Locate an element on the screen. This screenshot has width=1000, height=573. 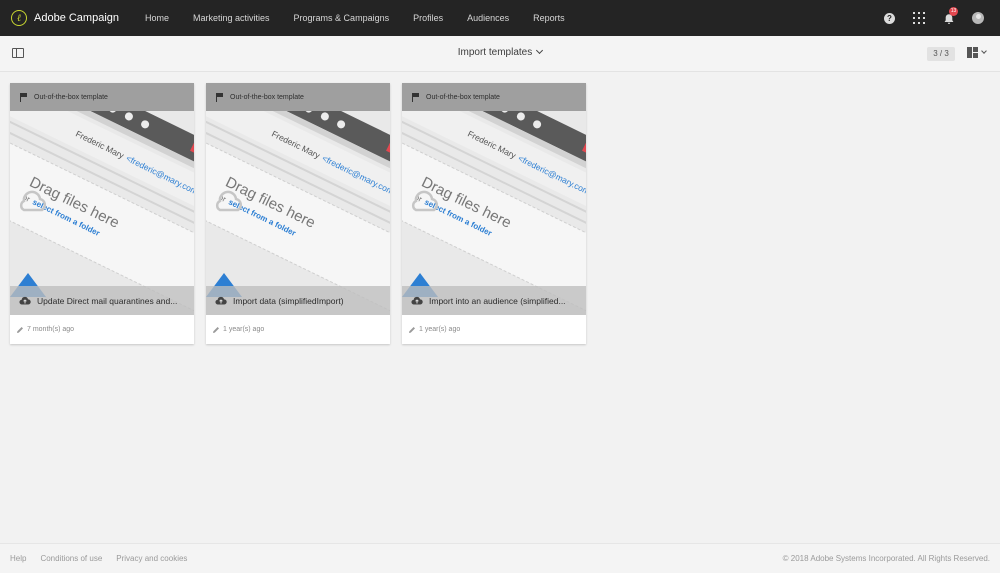
notifications-button: 13 is located at coordinates (950, 15).